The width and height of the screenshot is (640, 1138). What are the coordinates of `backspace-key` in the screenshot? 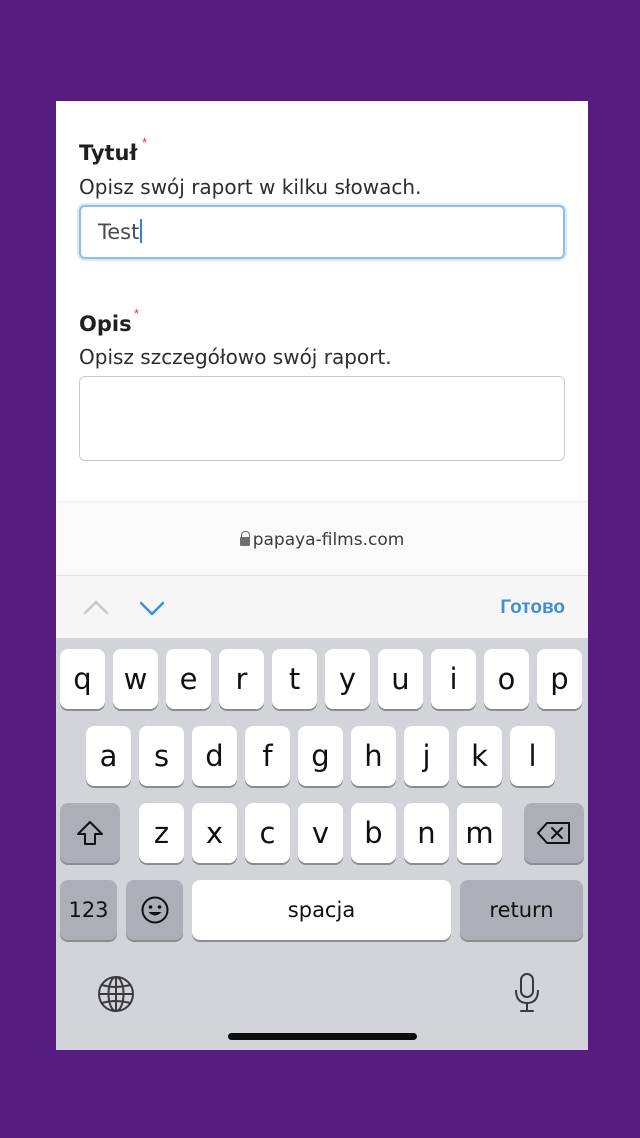 It's located at (554, 833).